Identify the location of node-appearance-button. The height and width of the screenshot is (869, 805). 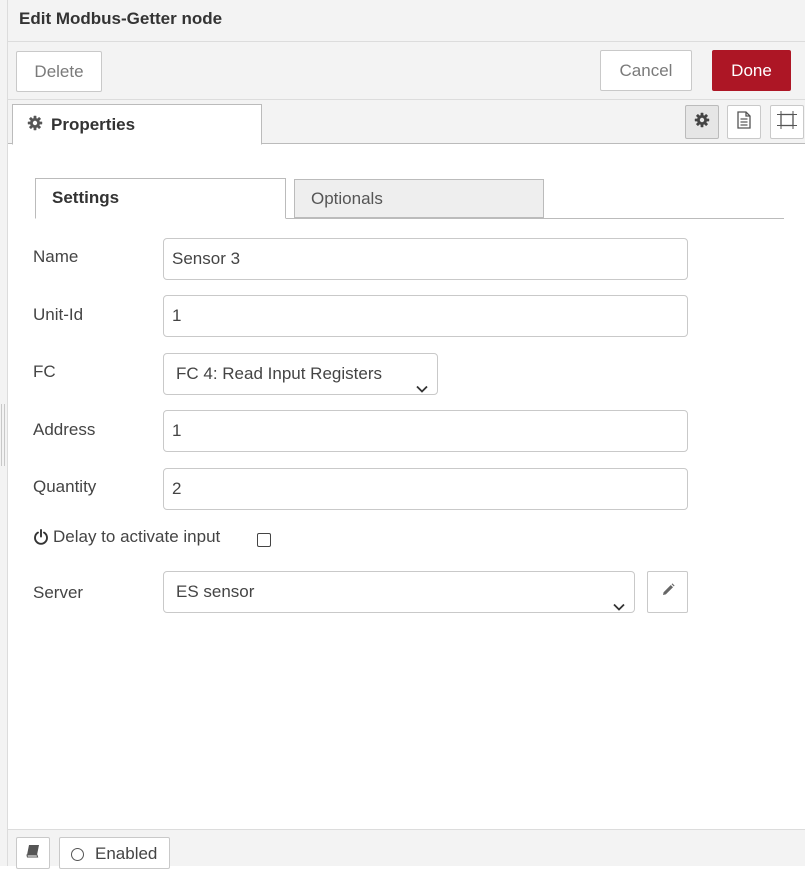
(787, 122).